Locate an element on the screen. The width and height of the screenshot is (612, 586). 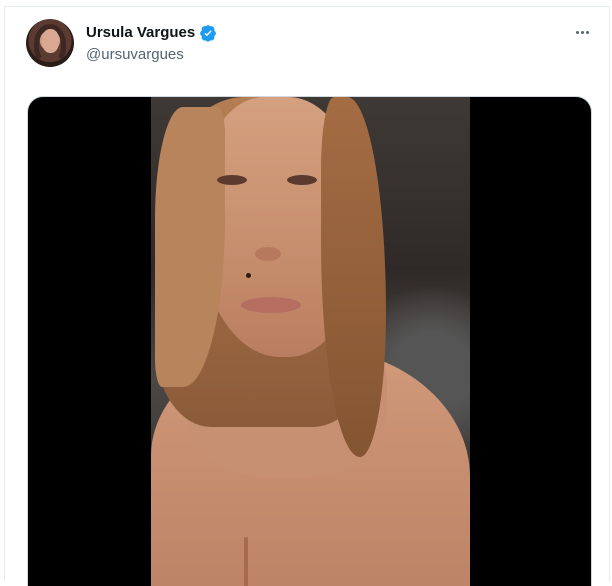
name-row: Ursula Vargues is located at coordinates (151, 33).